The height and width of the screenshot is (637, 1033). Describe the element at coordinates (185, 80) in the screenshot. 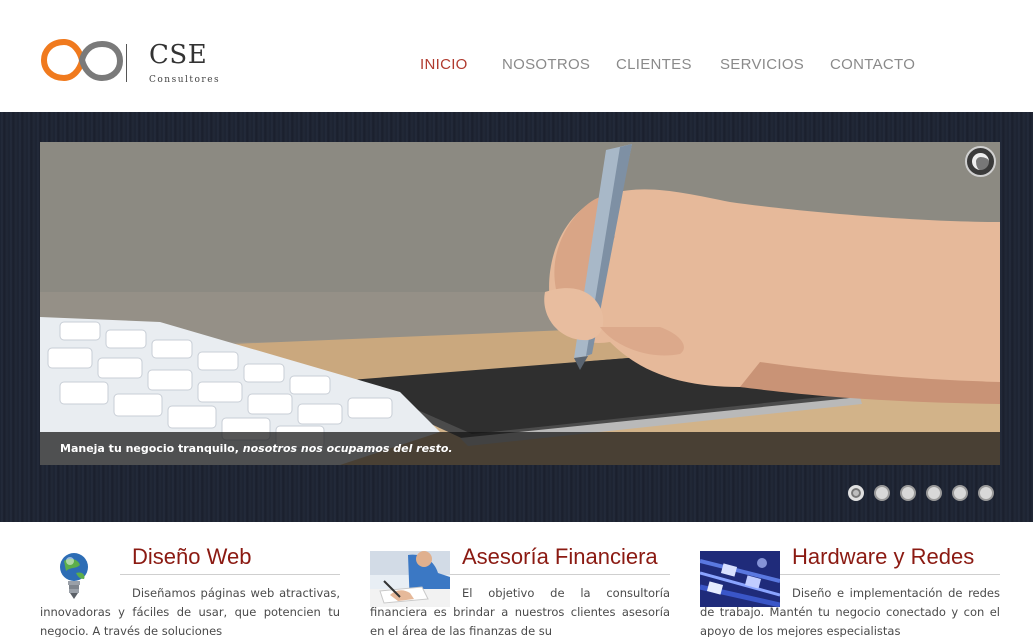

I see `brand-subtitle: Consultores` at that location.